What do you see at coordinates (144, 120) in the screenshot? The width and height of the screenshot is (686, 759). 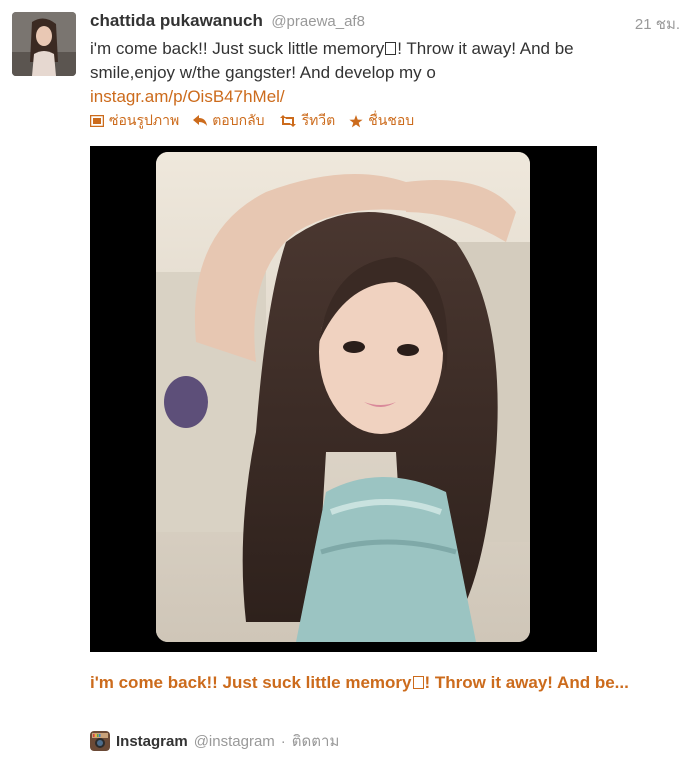 I see `hide-photo-label: ซ่อนรูปภาพ` at bounding box center [144, 120].